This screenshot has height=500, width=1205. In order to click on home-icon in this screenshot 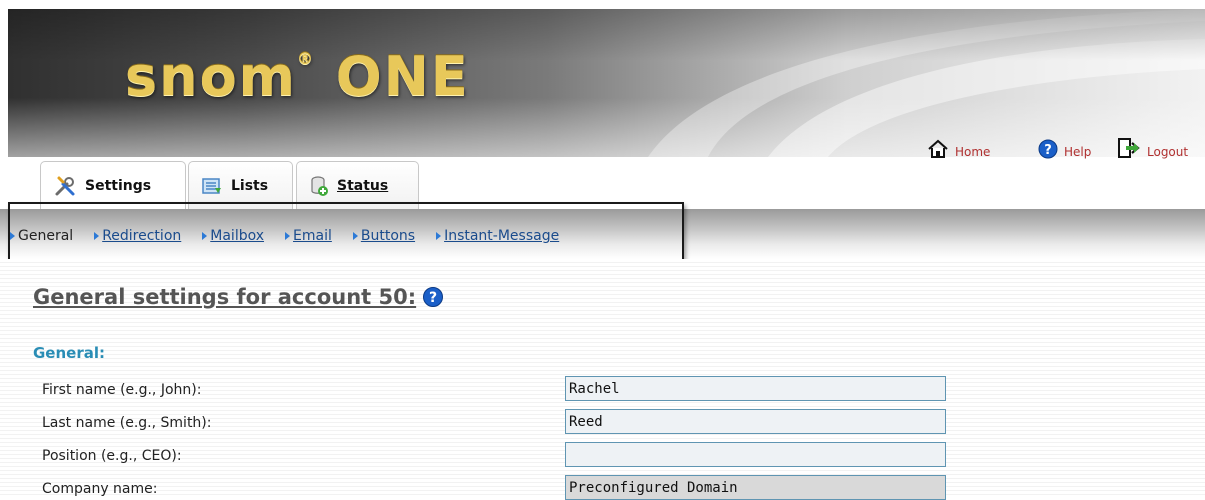, I will do `click(938, 148)`.